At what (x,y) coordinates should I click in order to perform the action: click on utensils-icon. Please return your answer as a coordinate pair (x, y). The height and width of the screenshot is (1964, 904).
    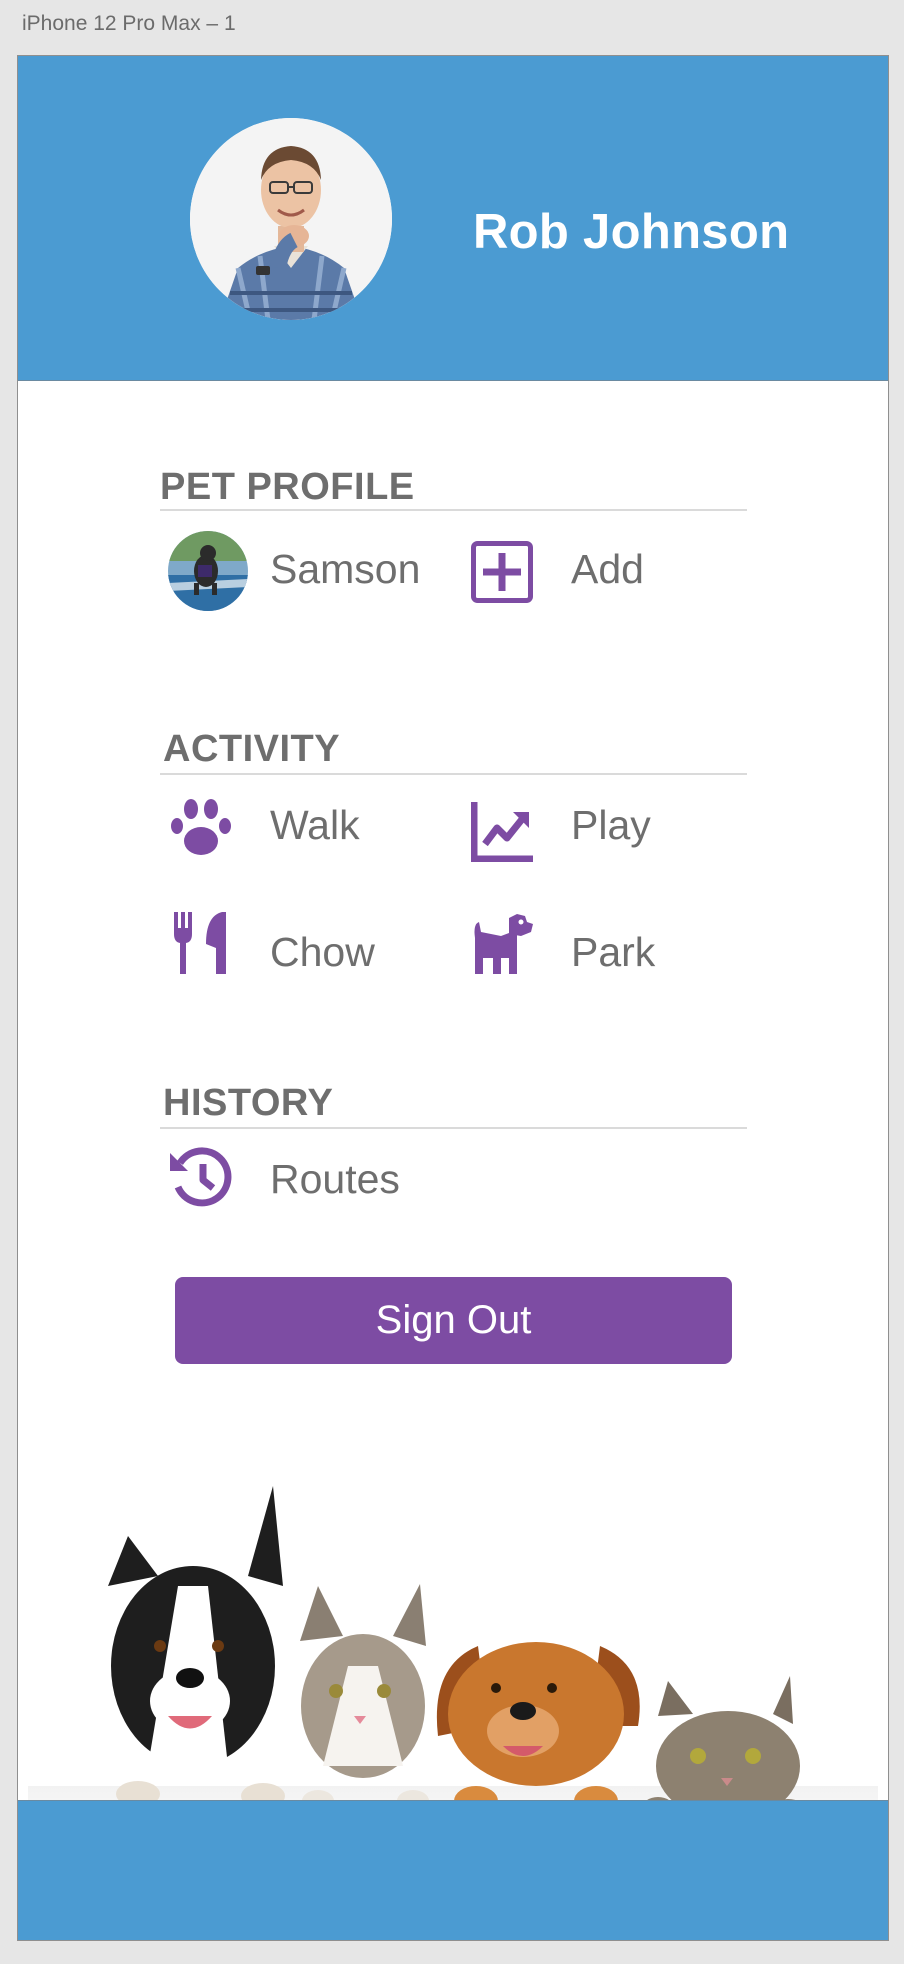
    Looking at the image, I should click on (201, 945).